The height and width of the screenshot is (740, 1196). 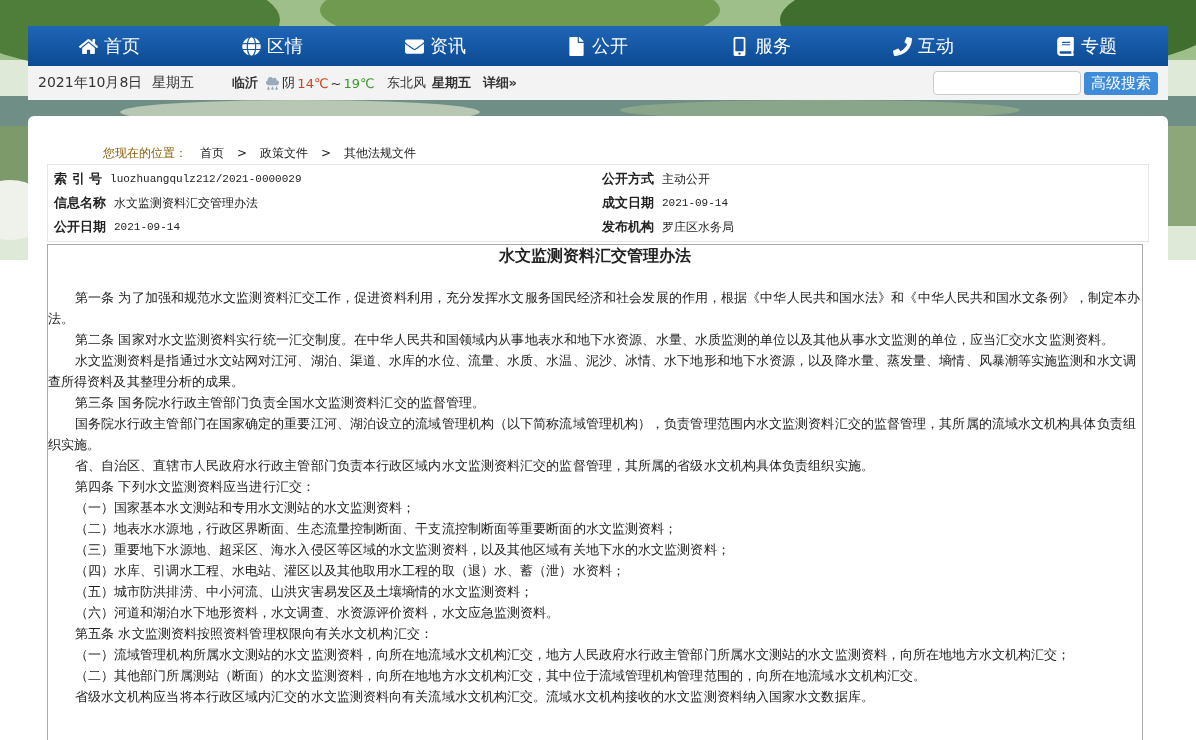 What do you see at coordinates (253, 634) in the screenshot?
I see `article-paragraph: 第五条 水文监测资料按照资料管理权限向有关水文机构汇交：` at bounding box center [253, 634].